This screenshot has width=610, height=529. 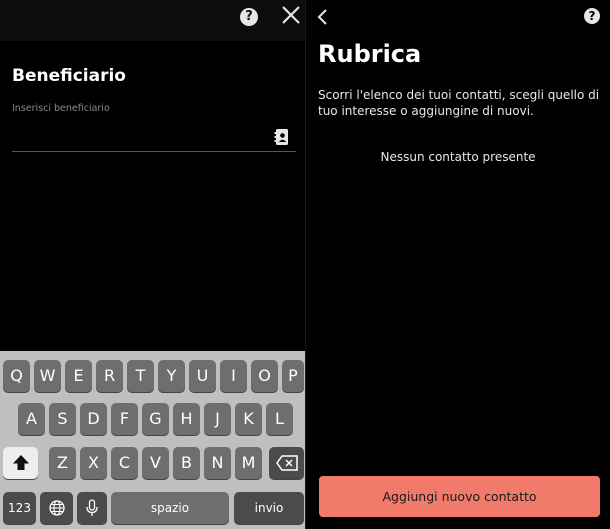 I want to click on close-icon, so click(x=291, y=15).